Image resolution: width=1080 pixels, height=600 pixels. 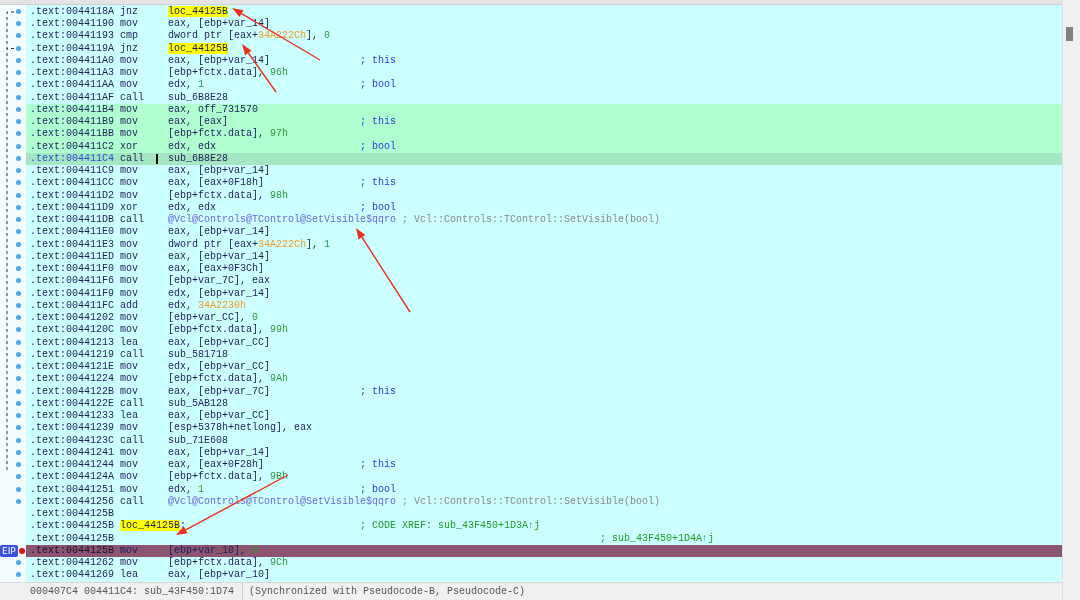 What do you see at coordinates (261, 367) in the screenshot?
I see `operand-text: edx, [ebp+var_CC]` at bounding box center [261, 367].